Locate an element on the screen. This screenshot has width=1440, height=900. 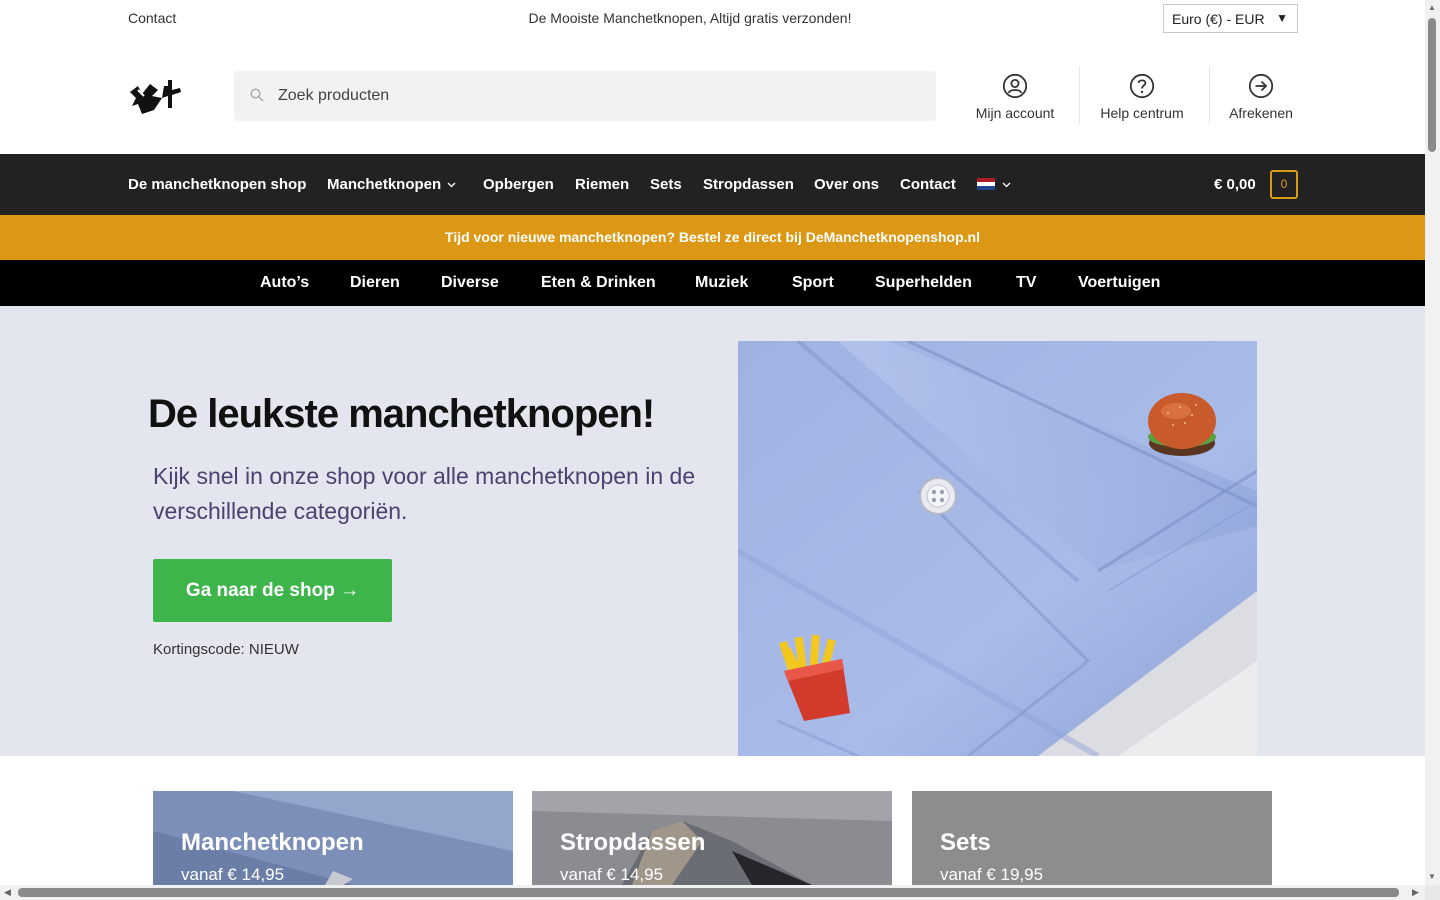
nav-item-riemen: Riemen is located at coordinates (602, 184).